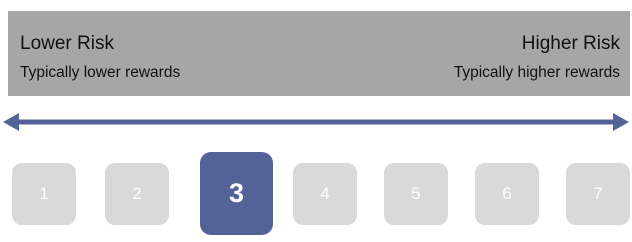 Image resolution: width=632 pixels, height=242 pixels. I want to click on scale-box-7: 7, so click(598, 194).